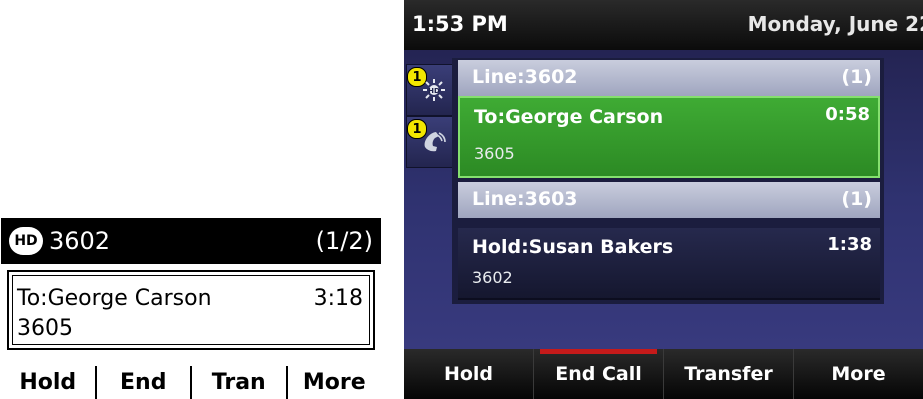 This screenshot has width=923, height=399. Describe the element at coordinates (460, 24) in the screenshot. I see `status-time: 1:53 PM` at that location.